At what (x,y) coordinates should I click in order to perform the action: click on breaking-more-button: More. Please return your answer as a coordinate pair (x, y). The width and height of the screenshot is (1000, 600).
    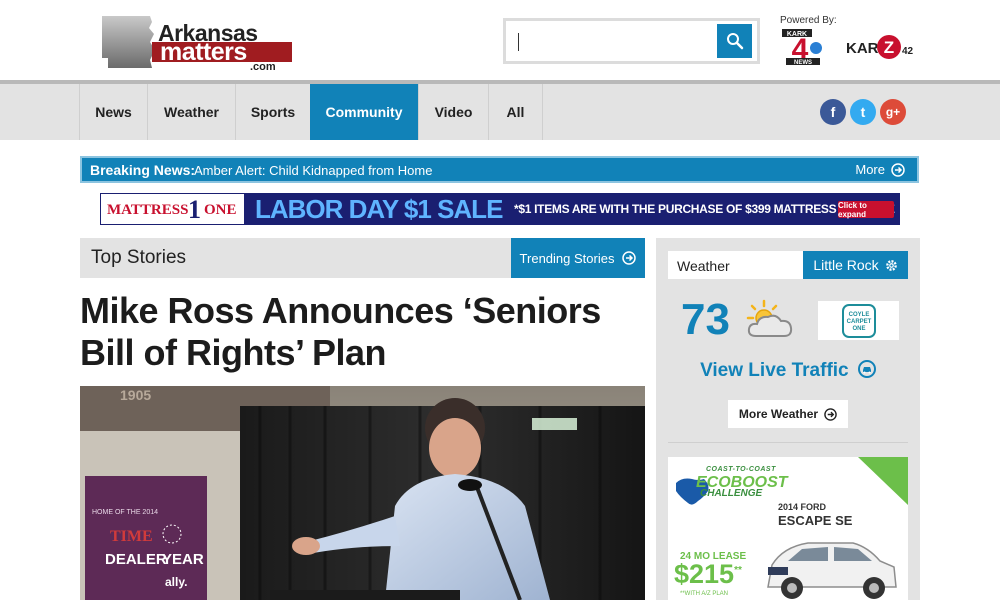
    Looking at the image, I should click on (880, 169).